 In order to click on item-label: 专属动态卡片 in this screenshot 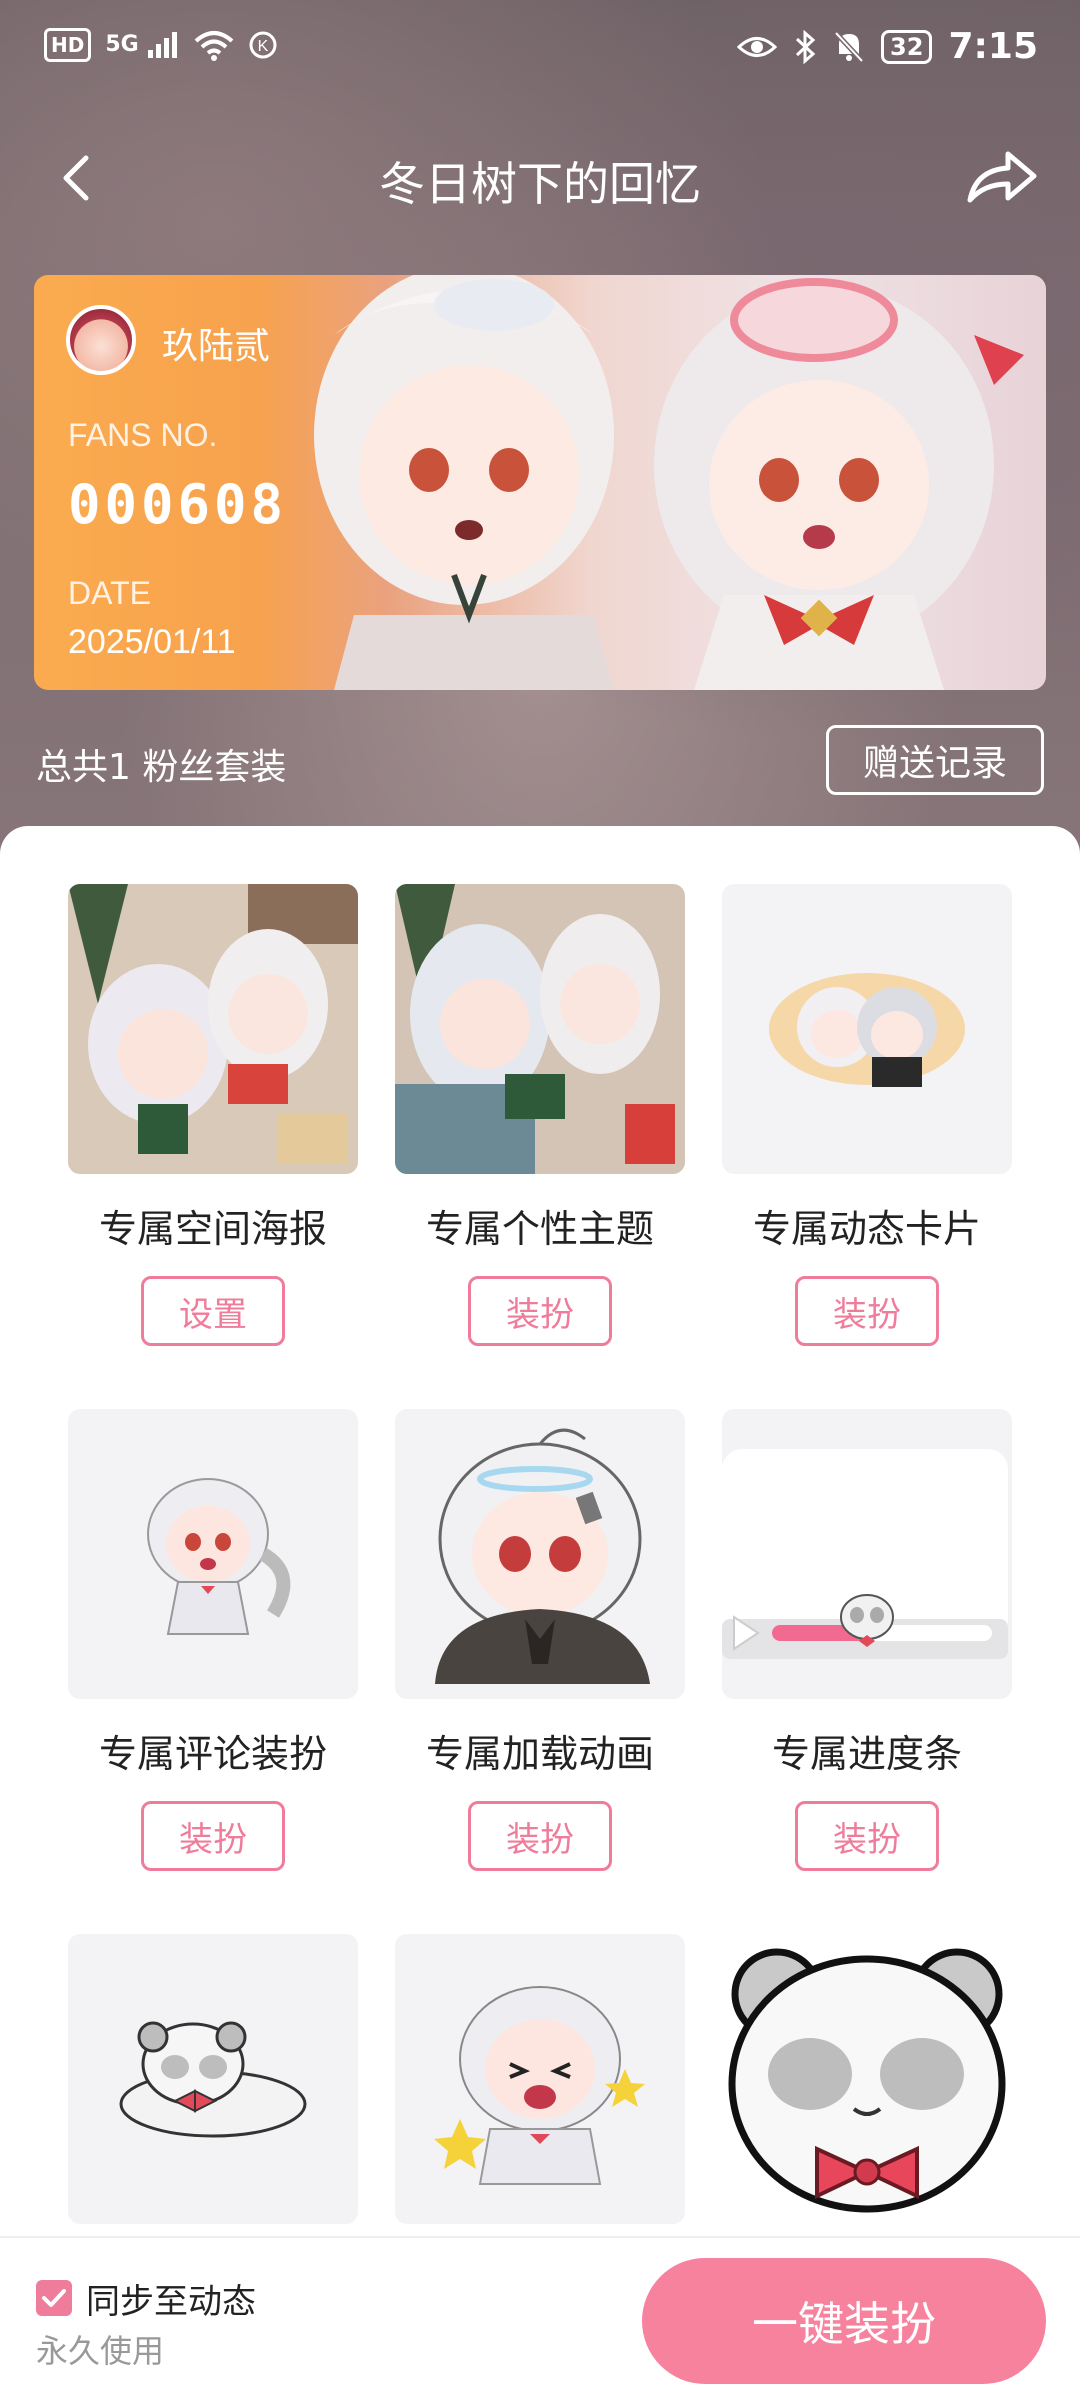, I will do `click(866, 1229)`.